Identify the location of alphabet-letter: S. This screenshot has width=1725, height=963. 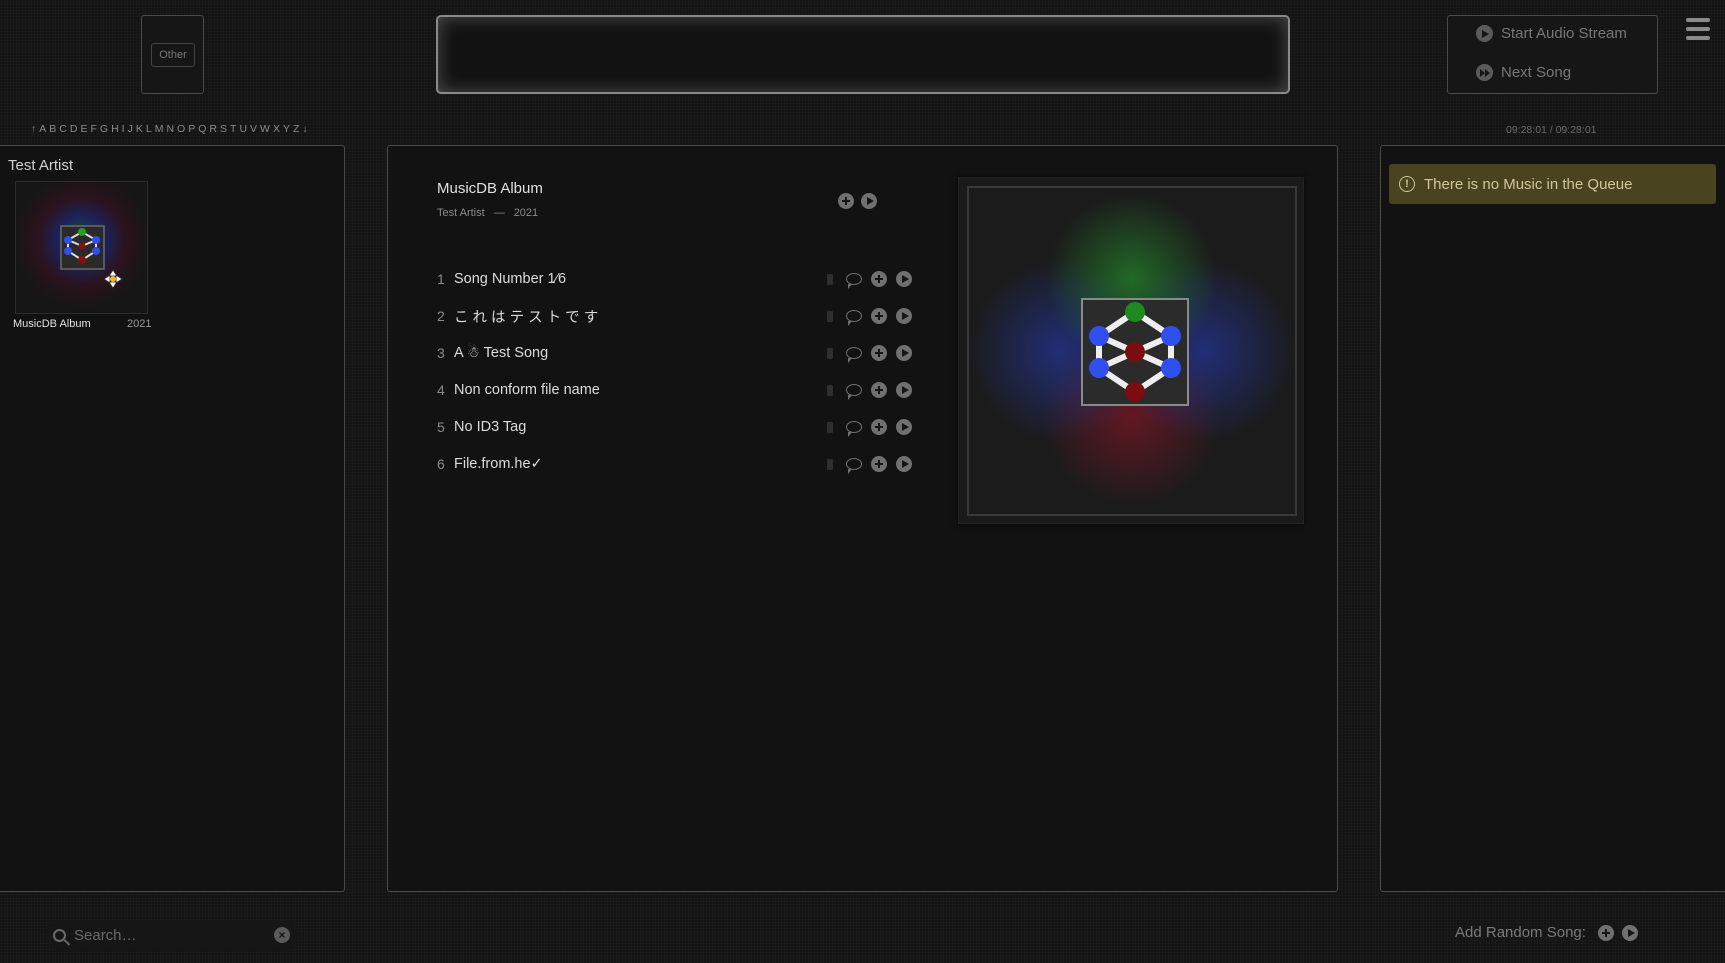
(223, 129).